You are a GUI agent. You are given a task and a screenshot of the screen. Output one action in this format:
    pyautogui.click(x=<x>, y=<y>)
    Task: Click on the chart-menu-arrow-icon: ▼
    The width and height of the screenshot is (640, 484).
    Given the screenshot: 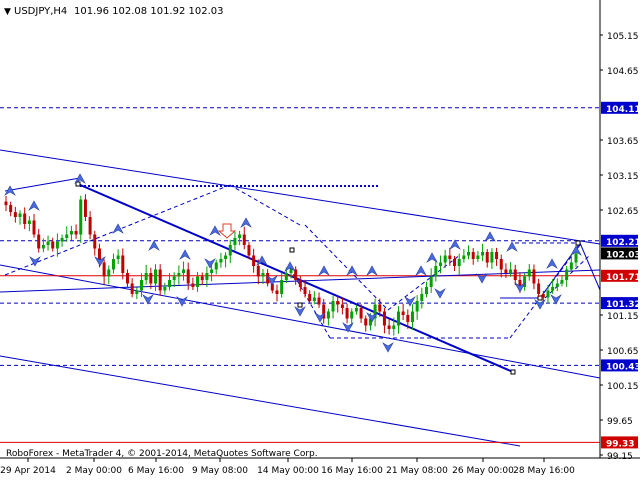 What is the action you would take?
    pyautogui.click(x=7, y=12)
    